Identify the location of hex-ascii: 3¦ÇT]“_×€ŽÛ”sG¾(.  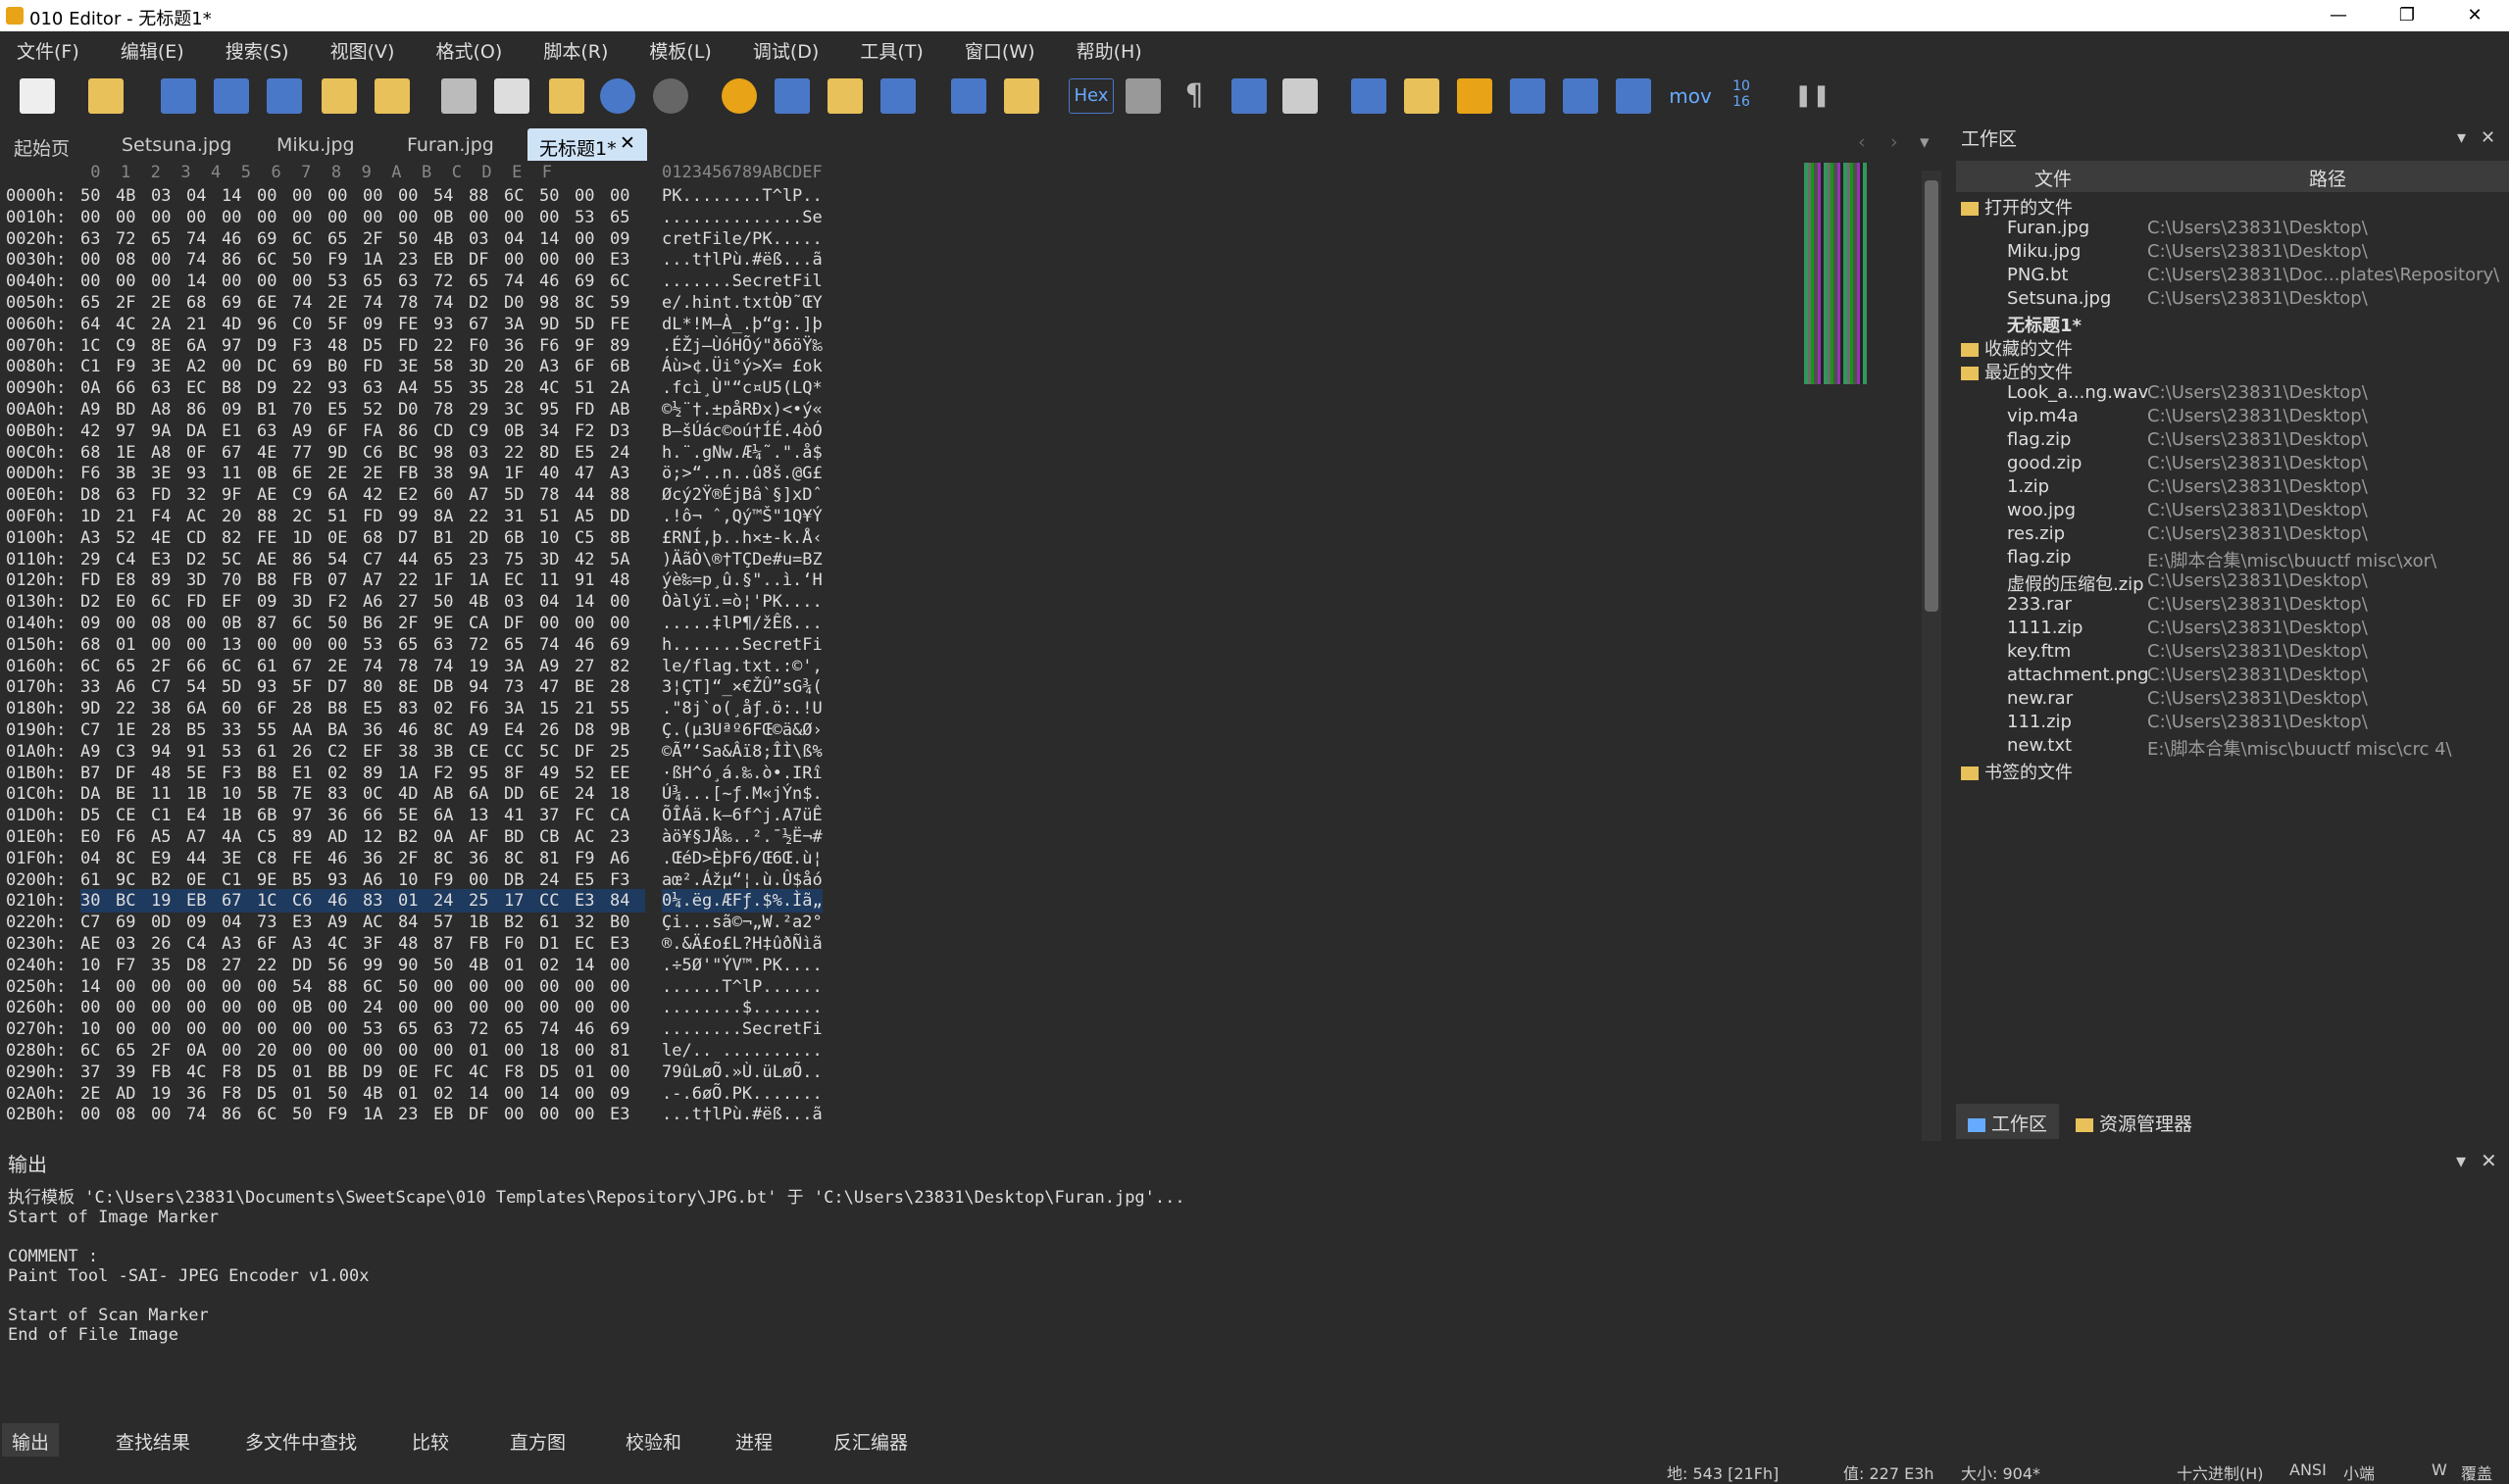
(742, 687).